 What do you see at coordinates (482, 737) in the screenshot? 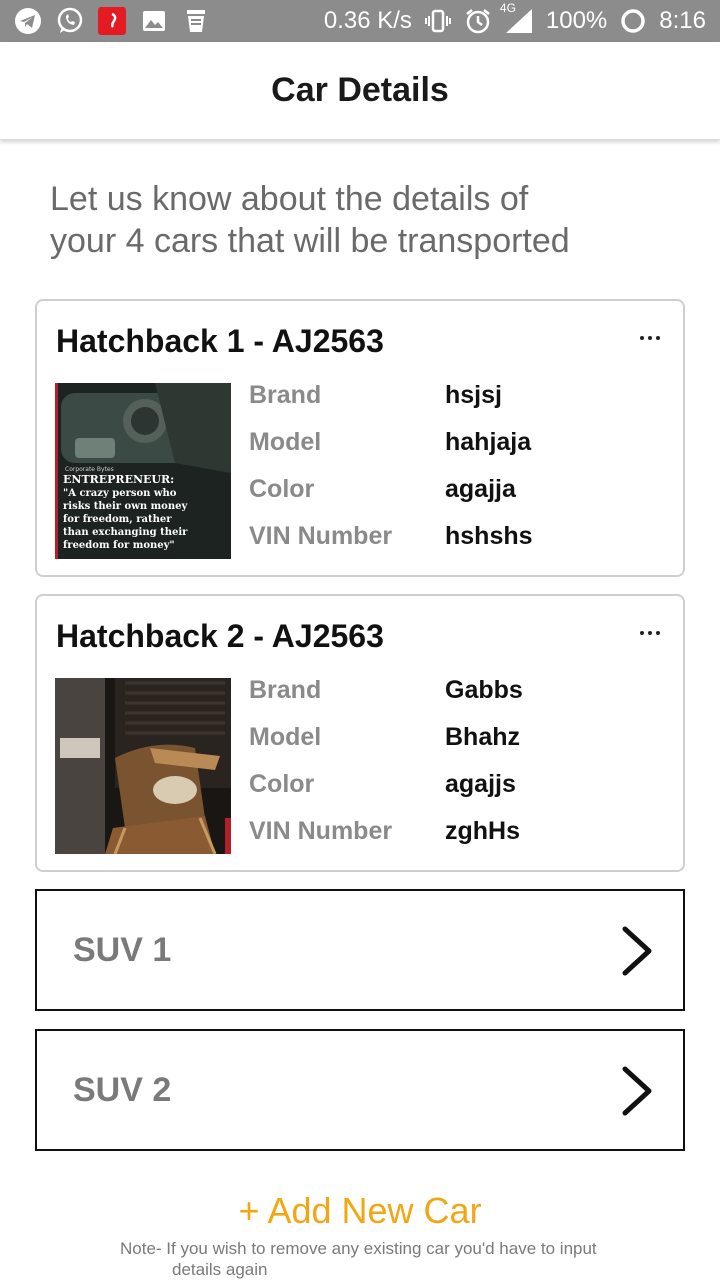
I see `spec-value: Bhahz` at bounding box center [482, 737].